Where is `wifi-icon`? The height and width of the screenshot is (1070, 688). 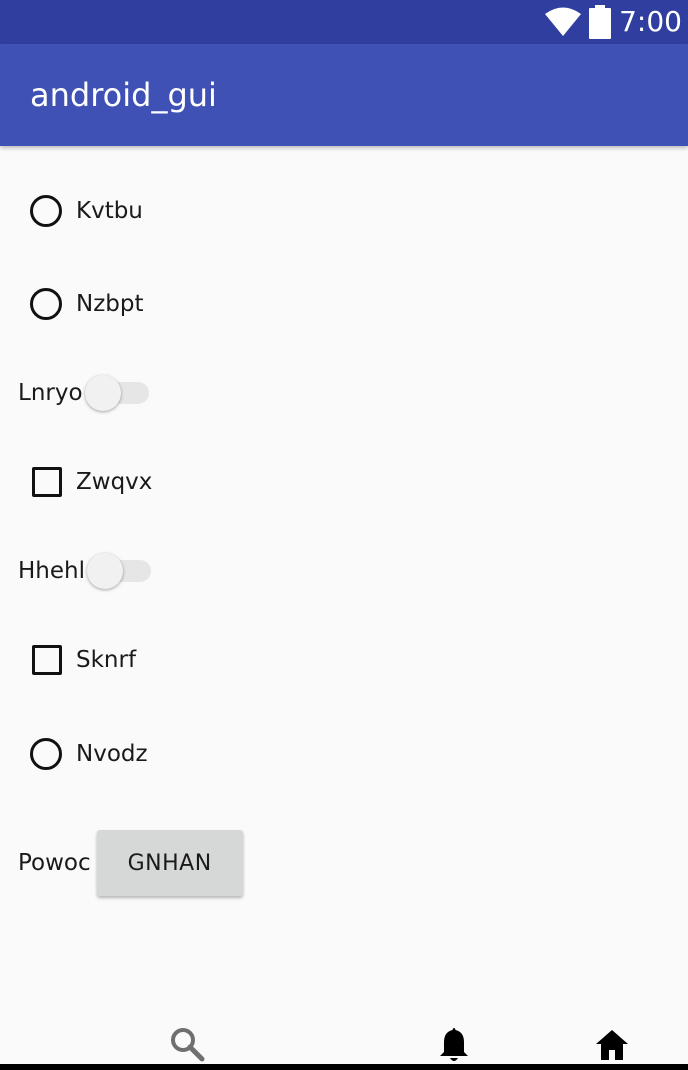 wifi-icon is located at coordinates (563, 21).